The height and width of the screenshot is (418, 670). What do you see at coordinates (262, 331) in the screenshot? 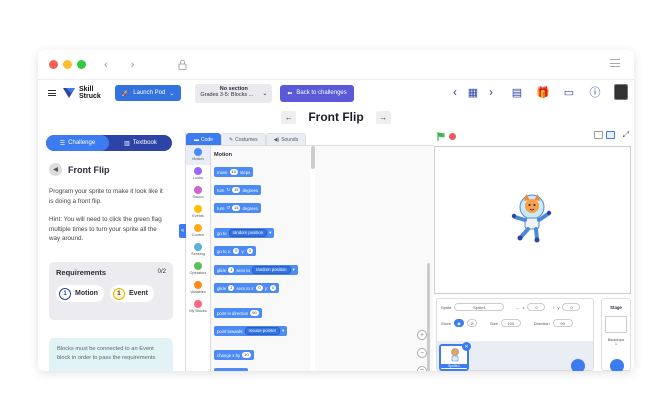
I see `block-dropdown: mouse-pointer` at bounding box center [262, 331].